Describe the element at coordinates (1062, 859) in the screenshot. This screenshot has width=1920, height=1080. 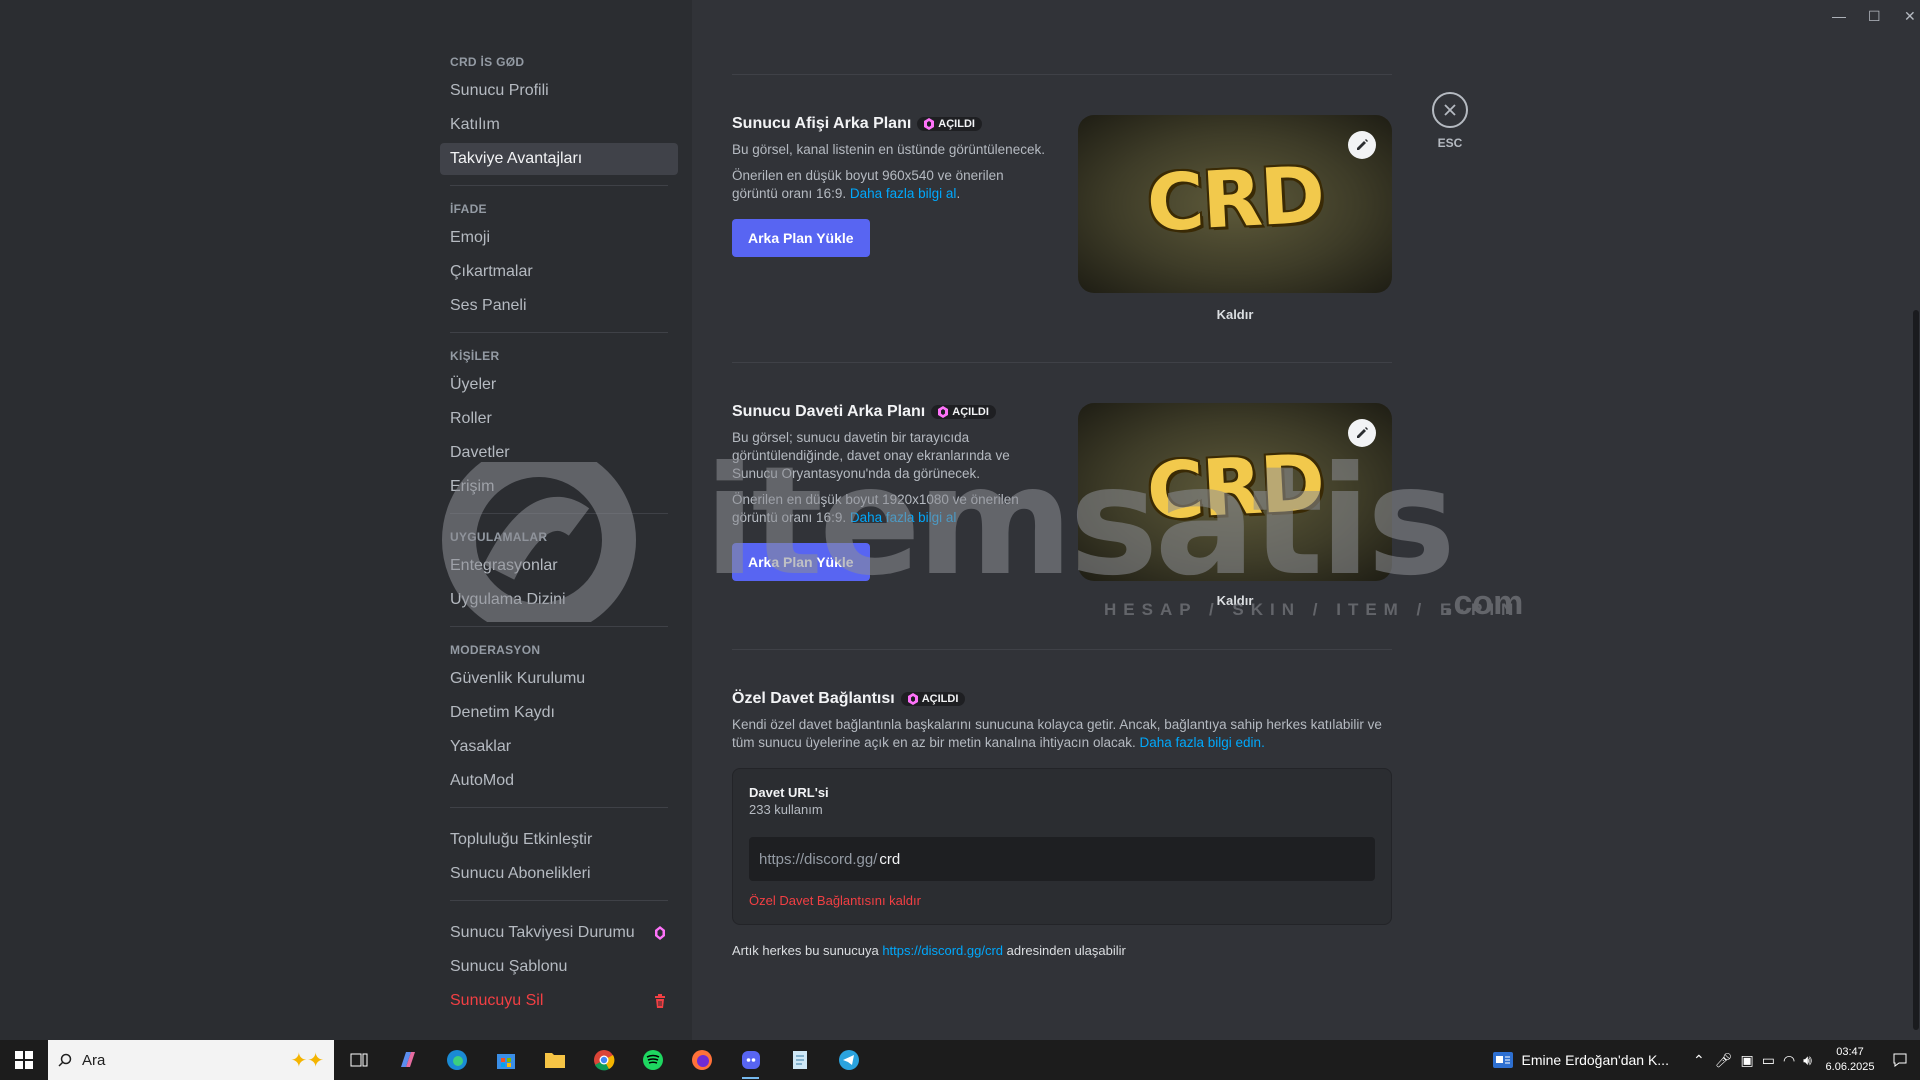
I see `vanity-url-input: https://discord.gg/ crd` at that location.